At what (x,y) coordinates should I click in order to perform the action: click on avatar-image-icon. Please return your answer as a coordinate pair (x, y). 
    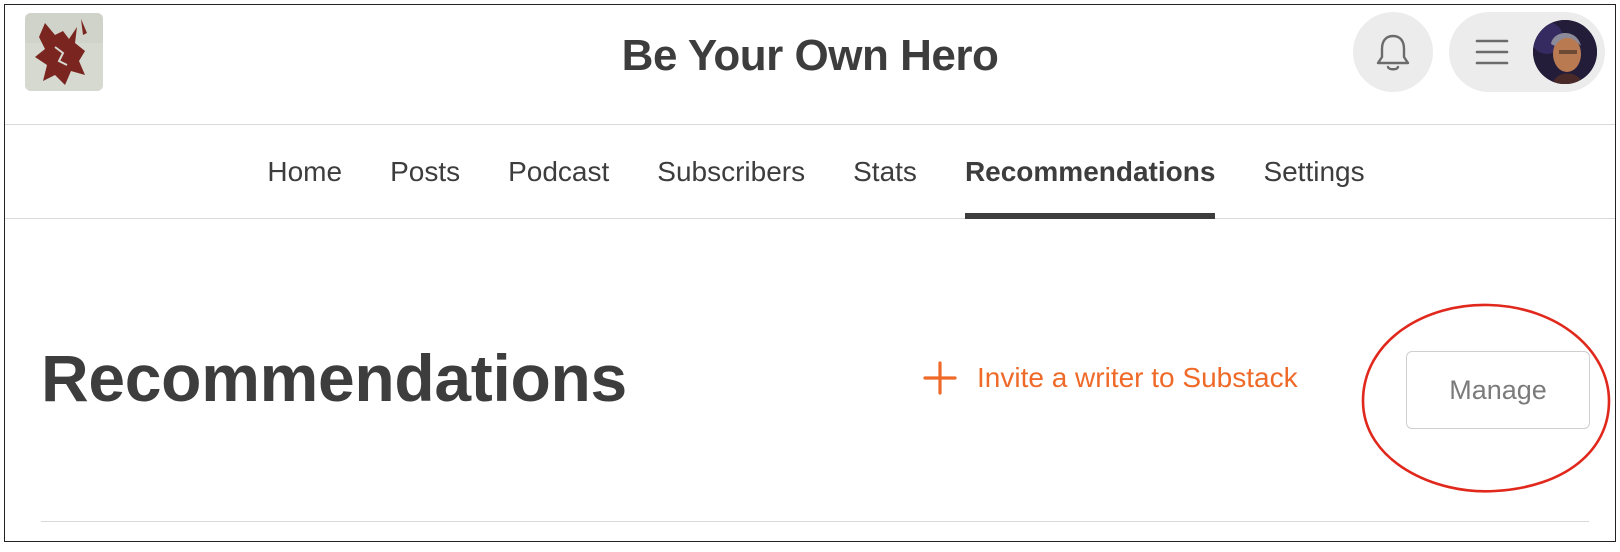
    Looking at the image, I should click on (1565, 52).